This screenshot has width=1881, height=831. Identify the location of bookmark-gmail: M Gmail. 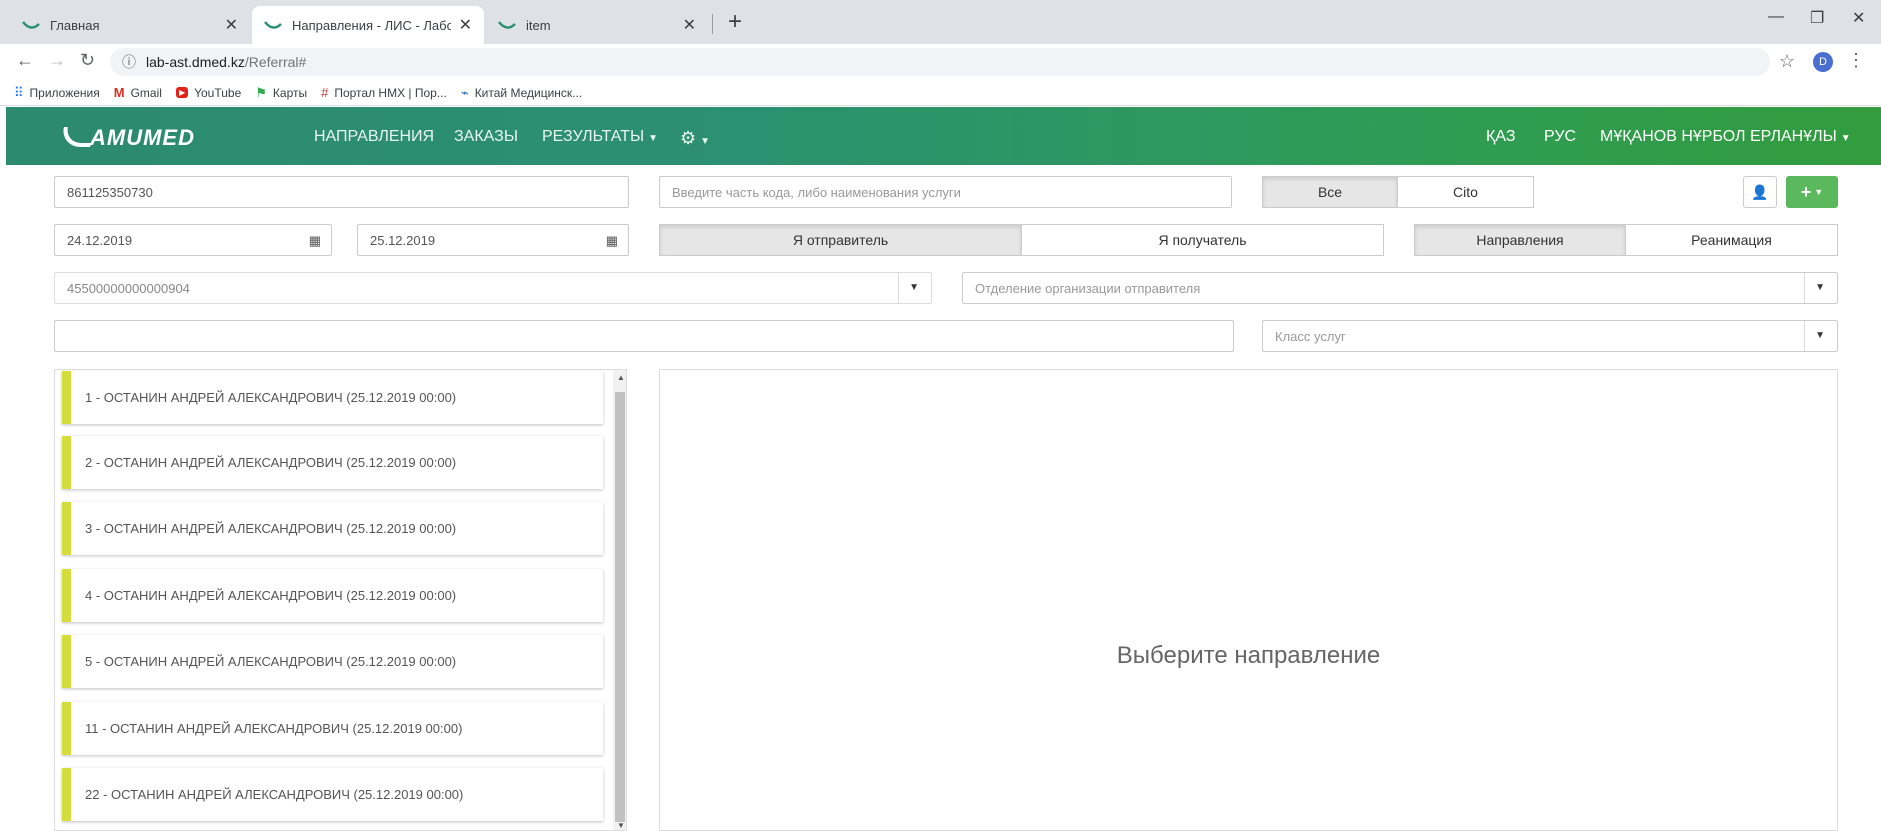
(138, 92).